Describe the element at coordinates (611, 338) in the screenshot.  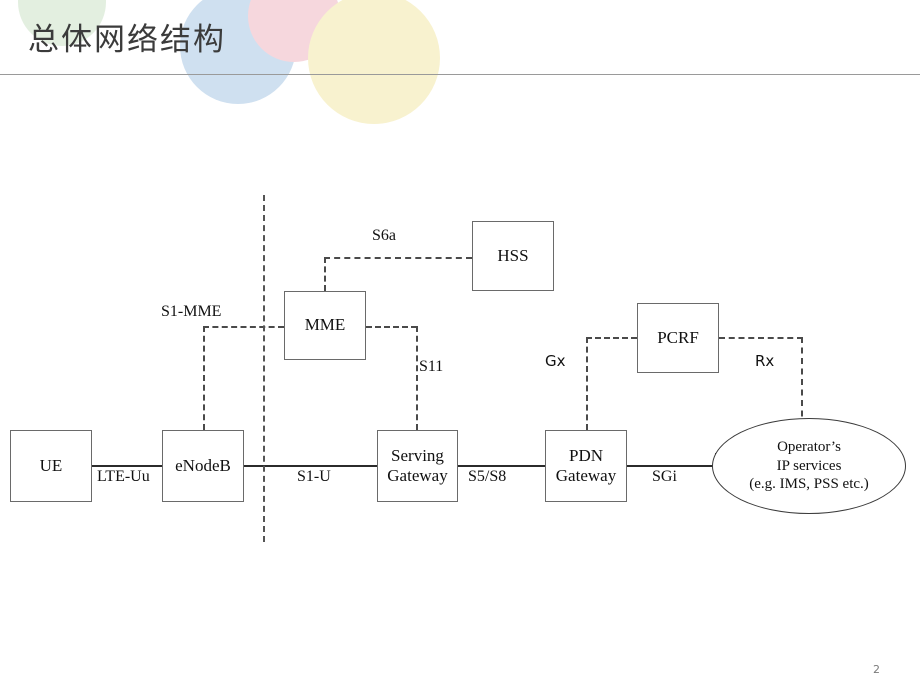
I see `link-gx-horizontal` at that location.